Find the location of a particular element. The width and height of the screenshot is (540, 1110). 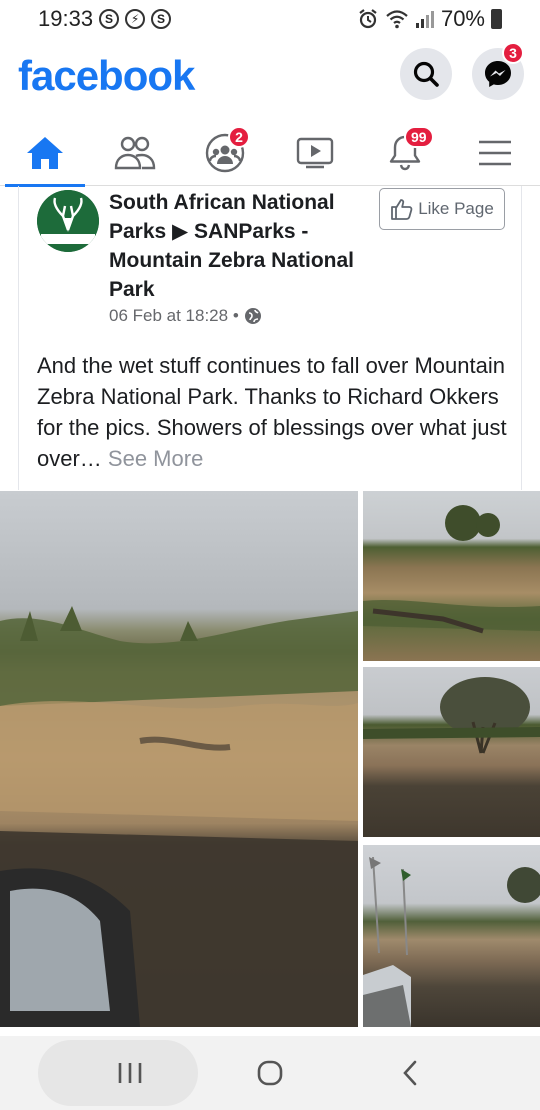

globe-icon is located at coordinates (252, 316).